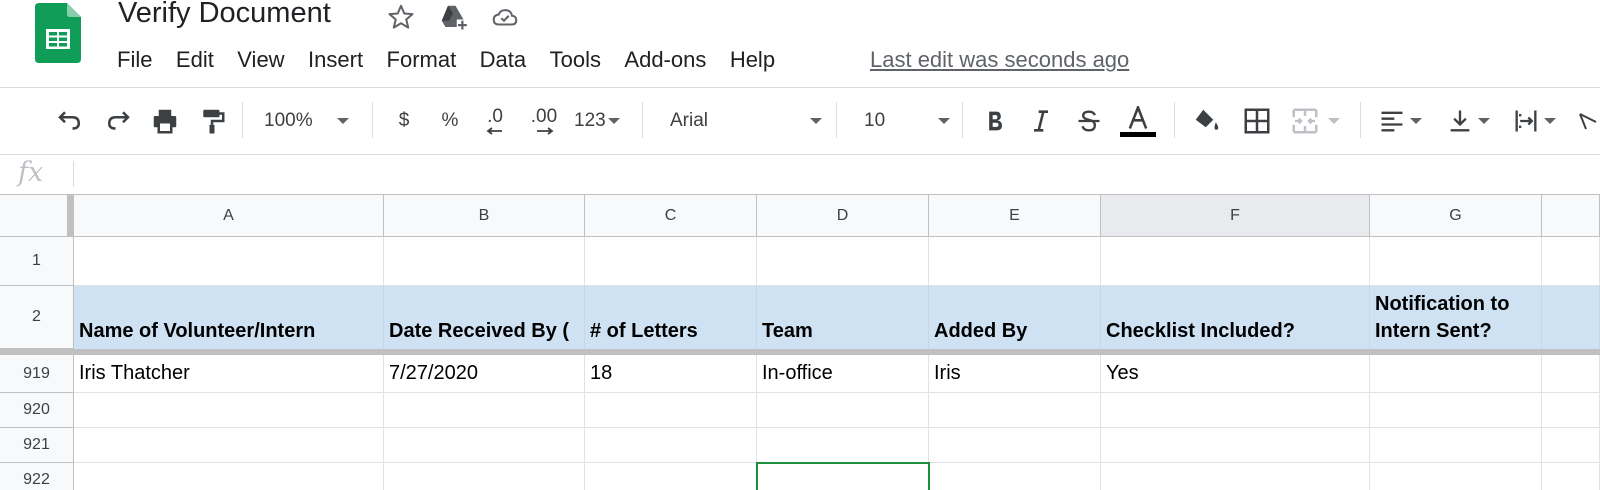  I want to click on paint-format-button, so click(212, 121).